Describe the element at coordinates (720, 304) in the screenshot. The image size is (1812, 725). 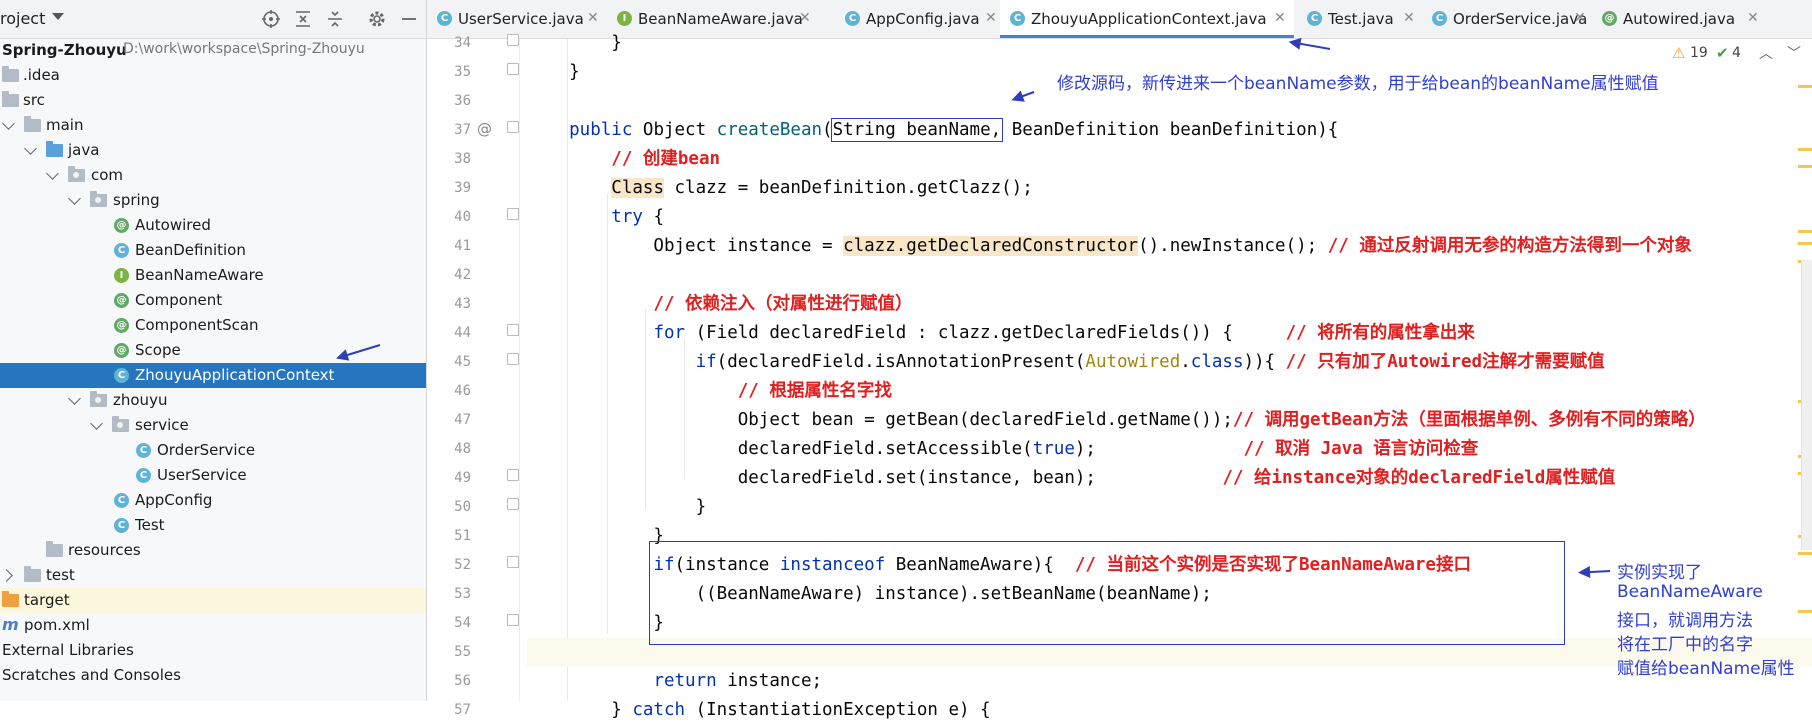
I see `code-line: // 依赖注入（对属性进行赋值）` at that location.